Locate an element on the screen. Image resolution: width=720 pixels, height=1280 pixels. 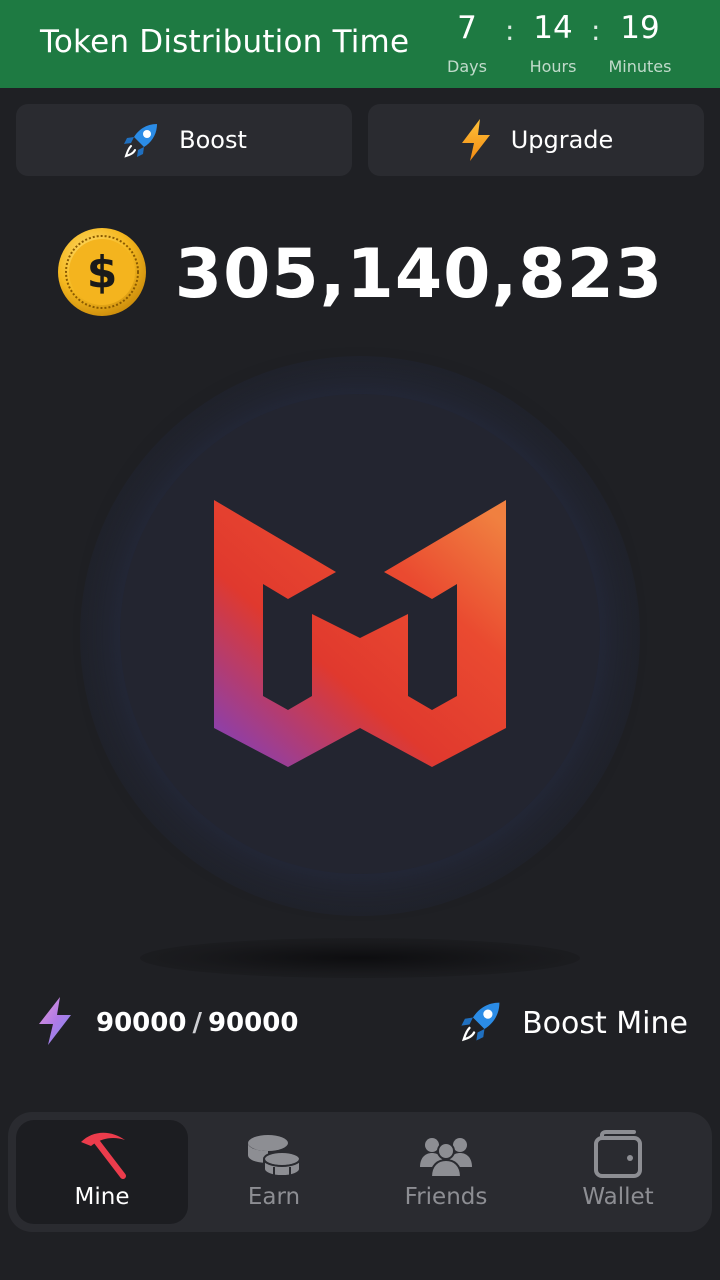
countdown-hours-label: Hours is located at coordinates (553, 66).